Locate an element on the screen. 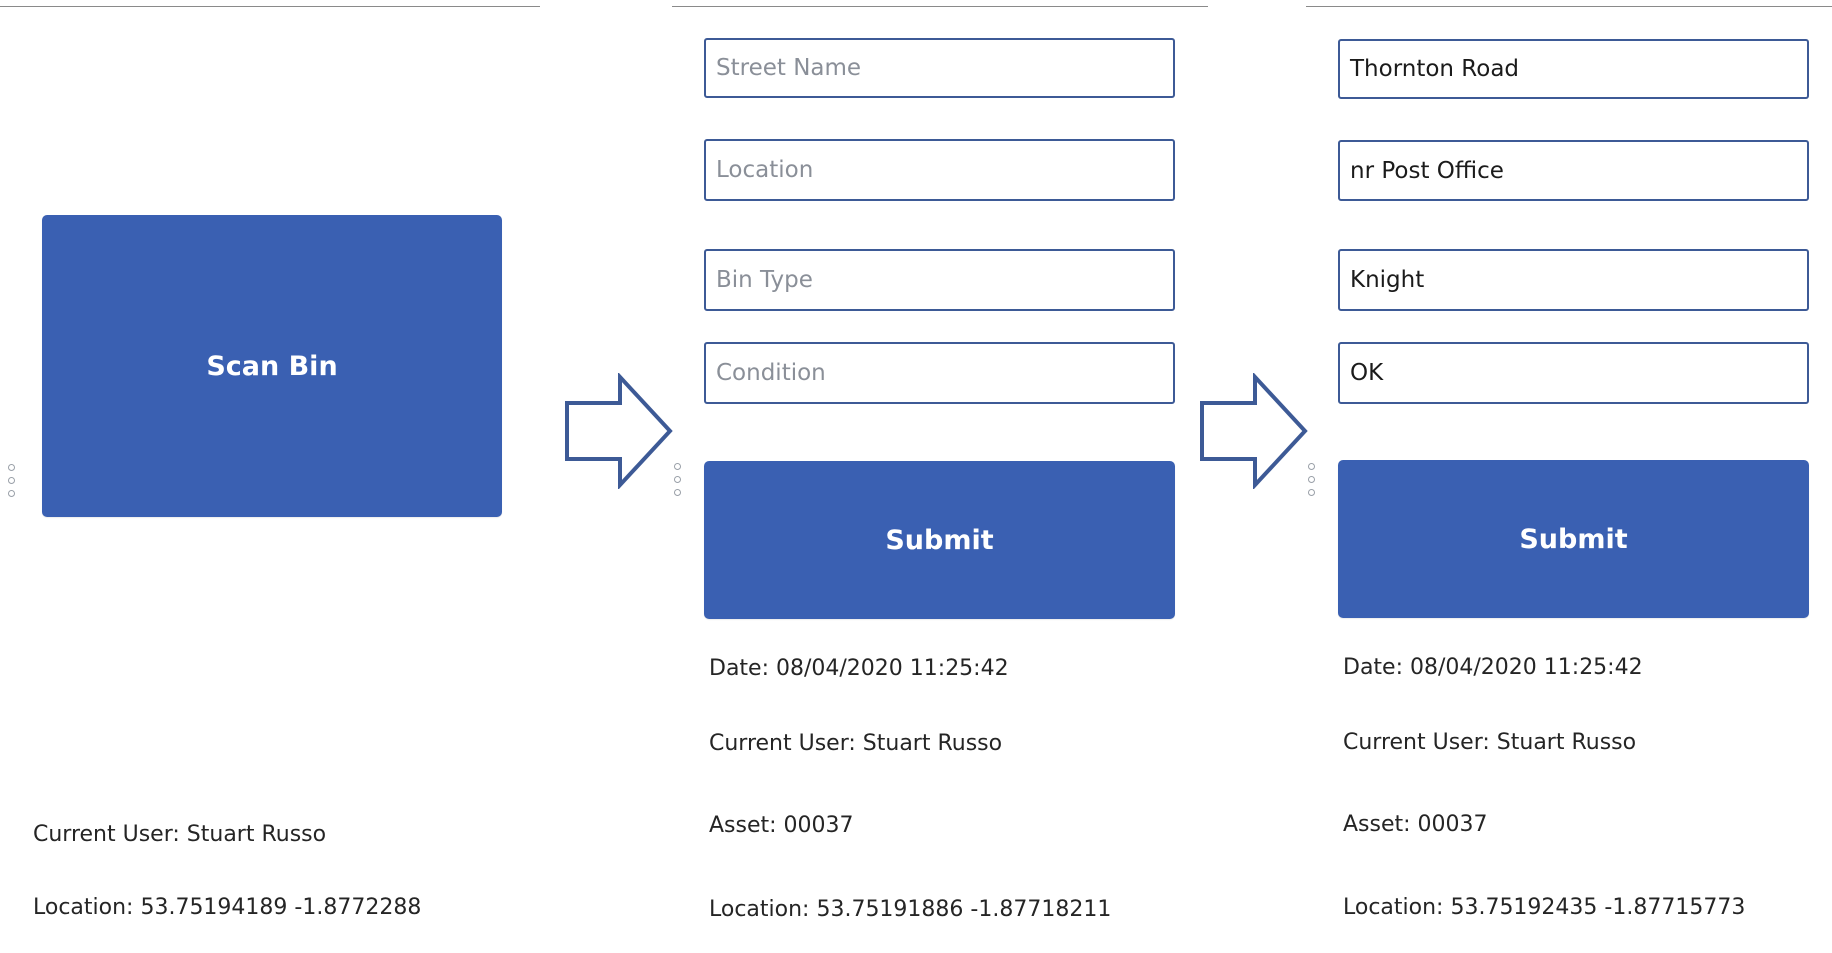 This screenshot has width=1832, height=953. location-input: Location is located at coordinates (939, 170).